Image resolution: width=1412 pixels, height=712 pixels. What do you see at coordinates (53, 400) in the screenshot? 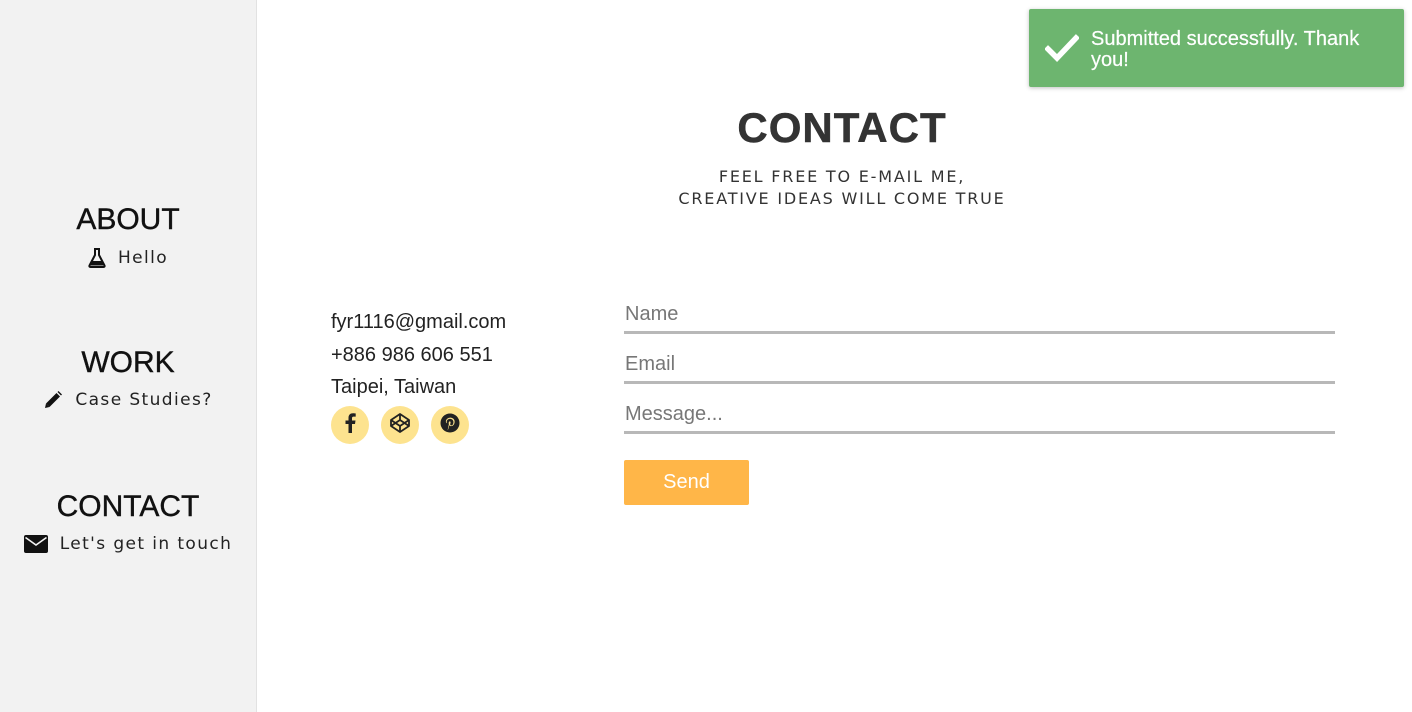
I see `pencil-icon` at bounding box center [53, 400].